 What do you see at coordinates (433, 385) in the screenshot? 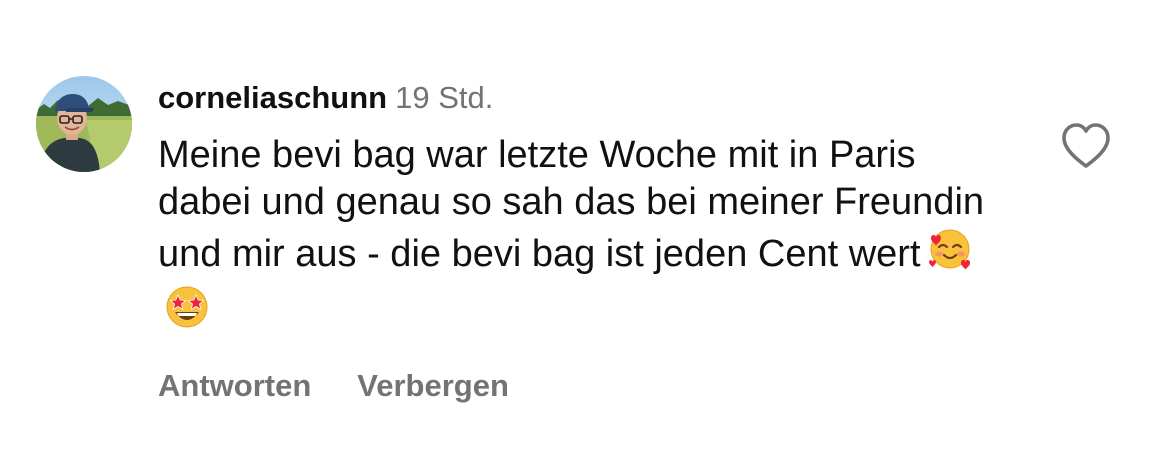
I see `hide-button: Verbergen` at bounding box center [433, 385].